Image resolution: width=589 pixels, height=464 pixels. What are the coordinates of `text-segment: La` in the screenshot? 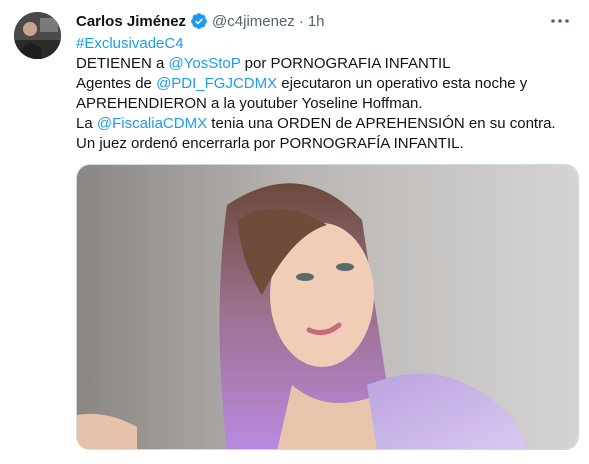 It's located at (86, 123).